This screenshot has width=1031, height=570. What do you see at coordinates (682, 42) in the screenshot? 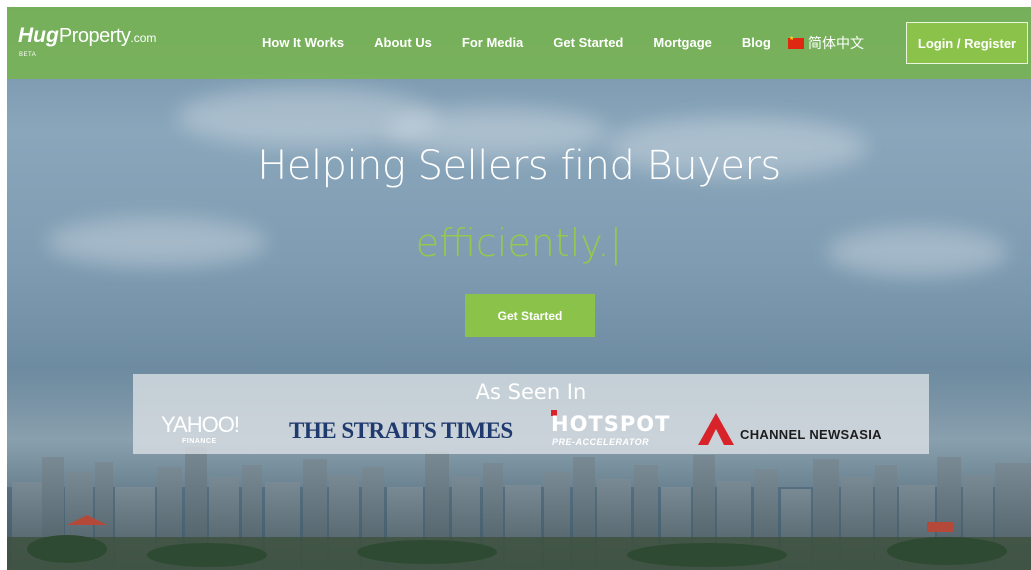
I see `nav-mortgage: Mortgage` at bounding box center [682, 42].